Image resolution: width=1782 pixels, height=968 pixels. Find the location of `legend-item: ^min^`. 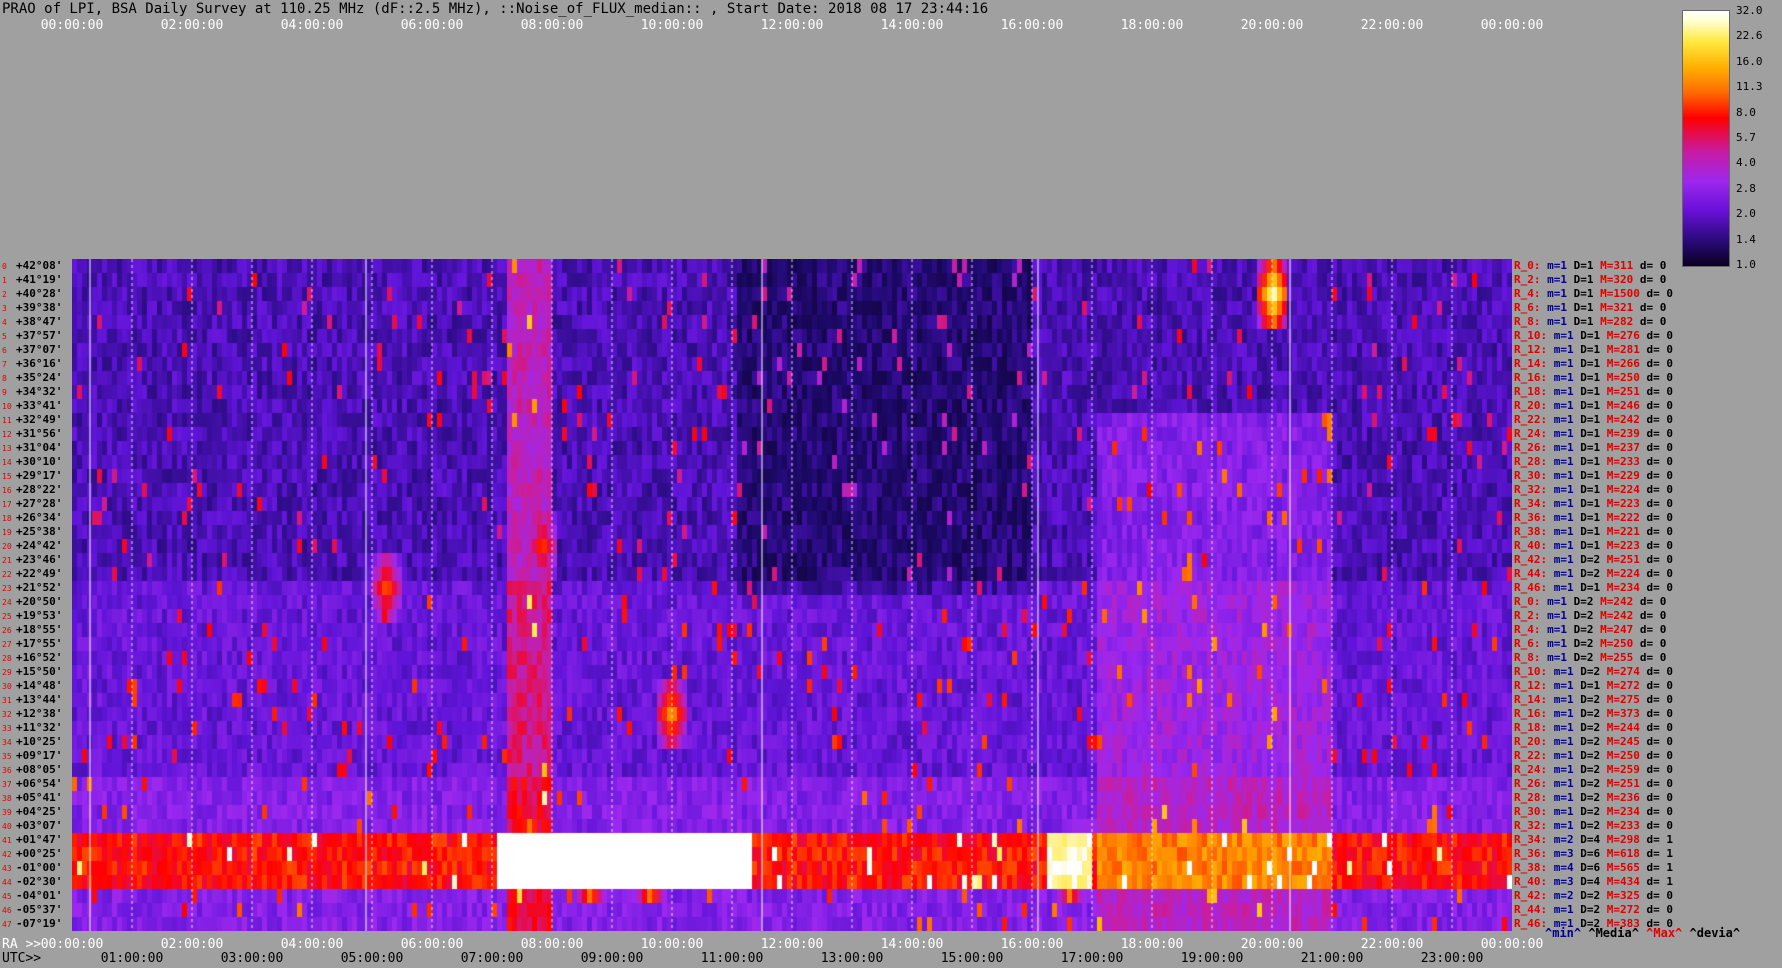

legend-item: ^min^ is located at coordinates (1567, 933).